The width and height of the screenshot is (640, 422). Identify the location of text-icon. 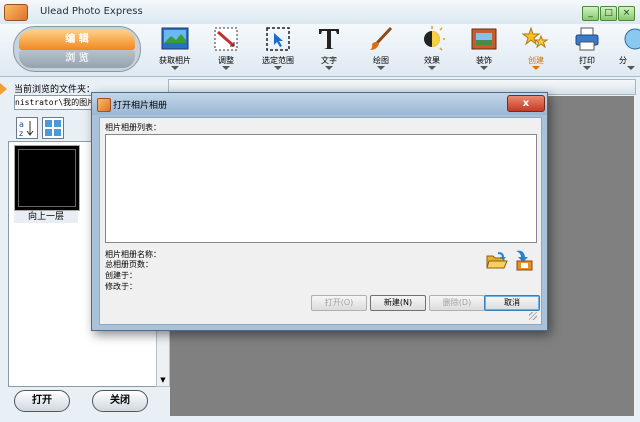
(329, 39).